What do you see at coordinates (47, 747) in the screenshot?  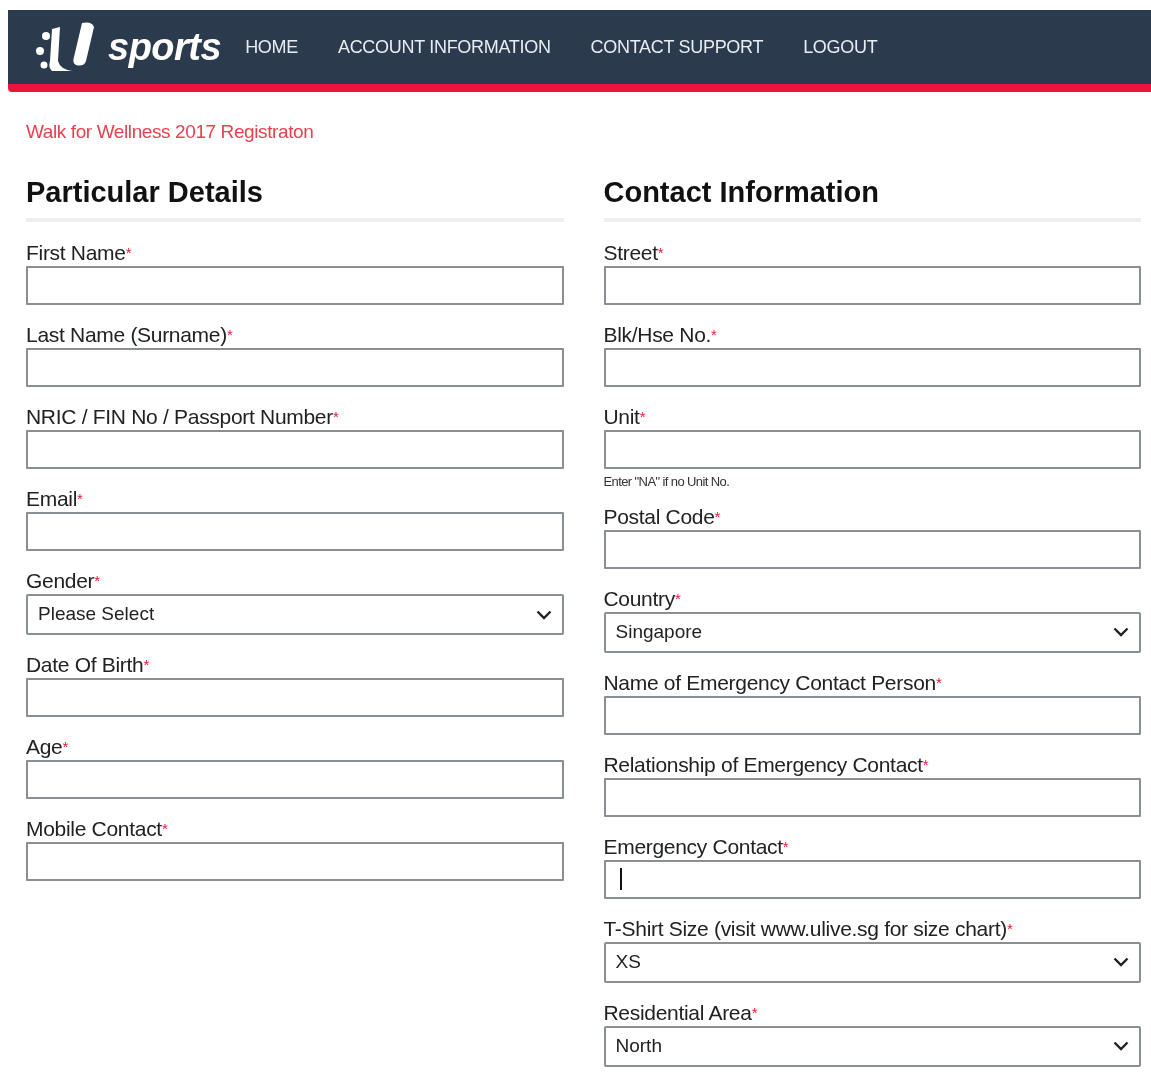 I see `field-label: Age*` at bounding box center [47, 747].